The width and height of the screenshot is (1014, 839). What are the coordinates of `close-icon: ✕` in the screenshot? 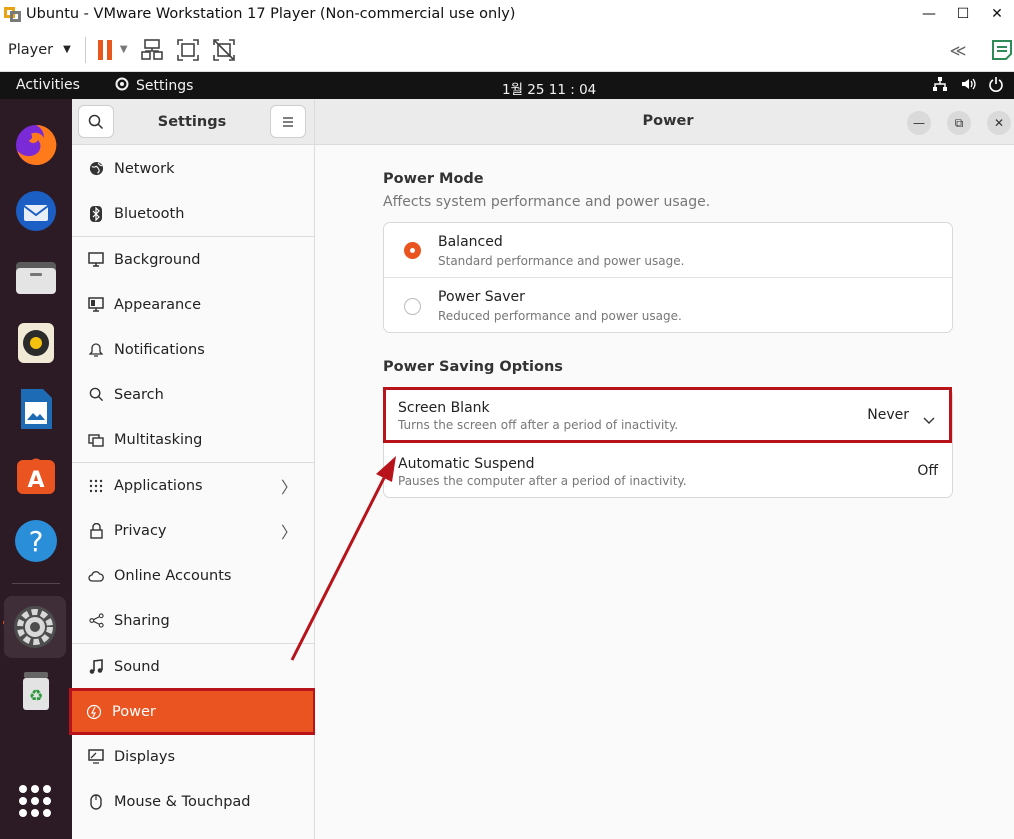 It's located at (999, 123).